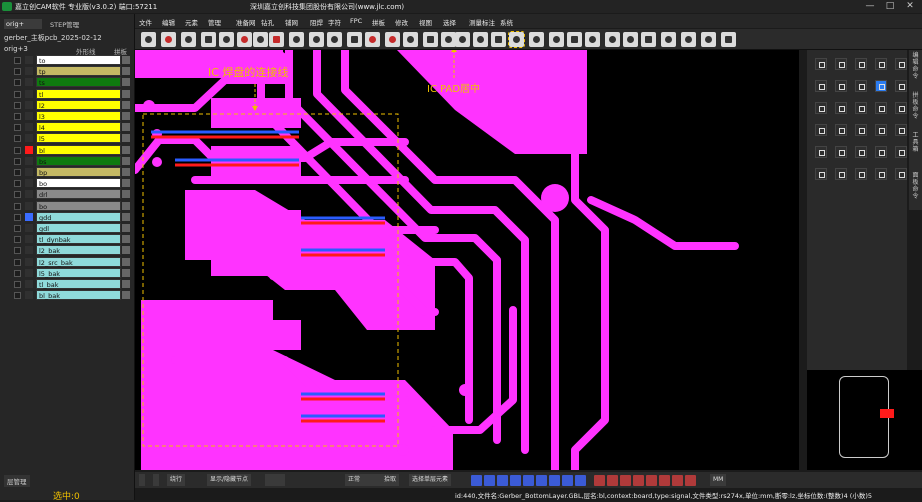 The width and height of the screenshot is (922, 502). I want to click on menu-item: 元素, so click(191, 22).